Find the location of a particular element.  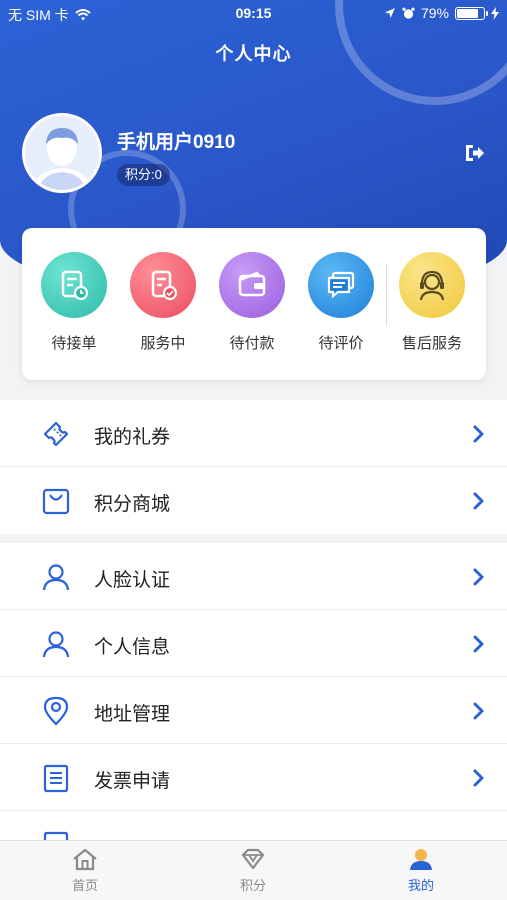

order-after-sales: 售后服务 is located at coordinates (432, 302).